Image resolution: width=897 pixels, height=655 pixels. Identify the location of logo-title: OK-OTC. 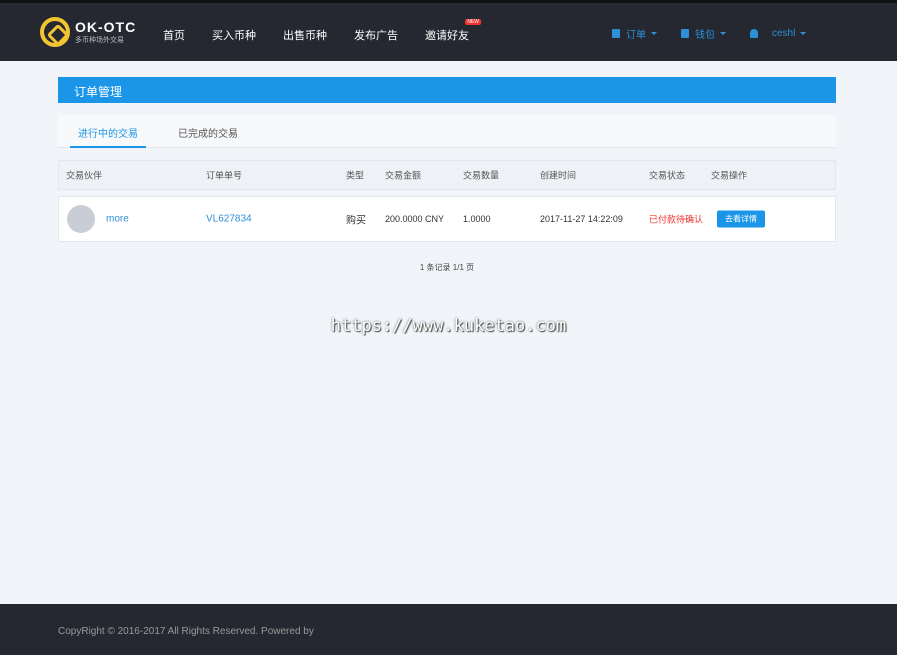
(106, 27).